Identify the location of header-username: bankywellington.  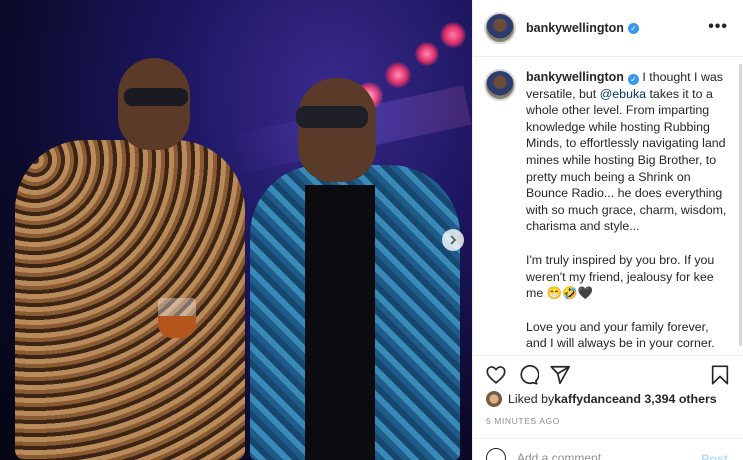
(575, 28).